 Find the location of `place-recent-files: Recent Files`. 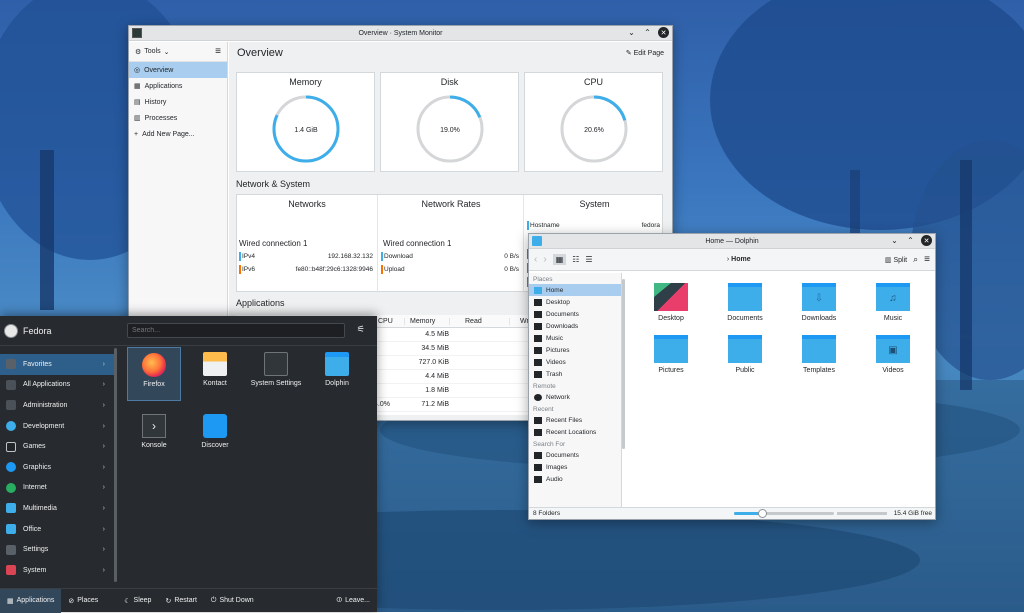

place-recent-files: Recent Files is located at coordinates (575, 420).